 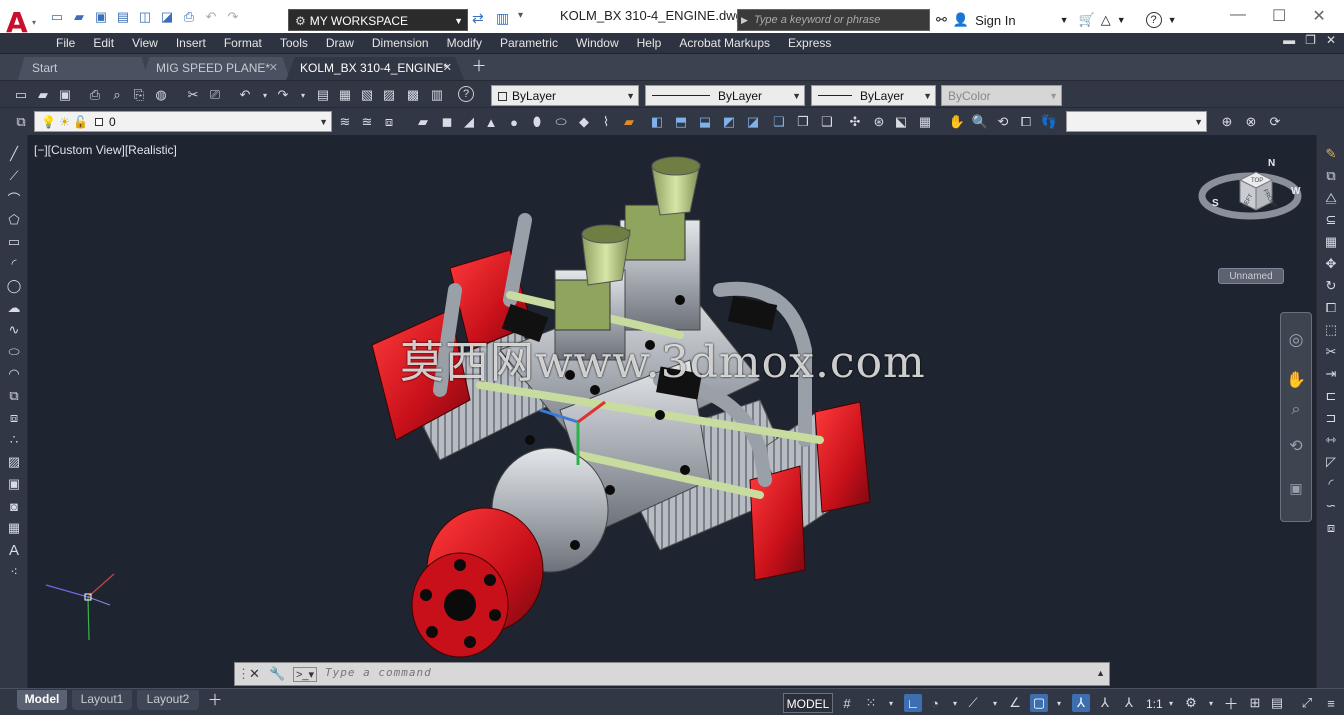 What do you see at coordinates (466, 94) in the screenshot?
I see `help-icon: ?` at bounding box center [466, 94].